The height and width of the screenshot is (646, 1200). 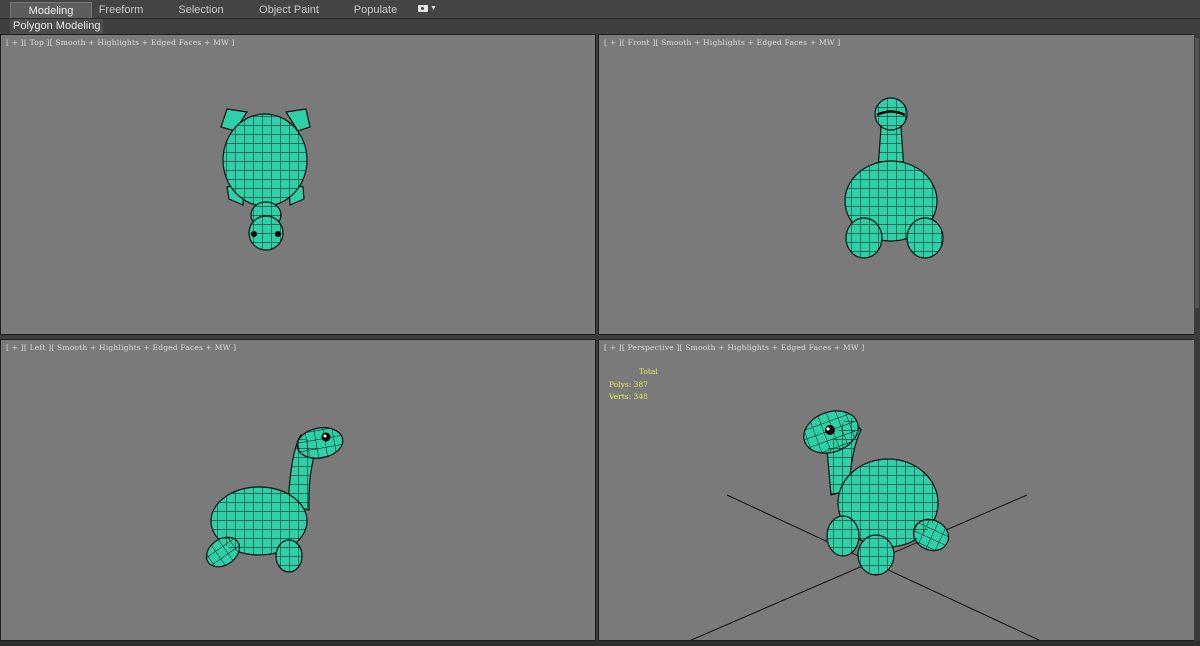 I want to click on eye-right-top, so click(x=278, y=234).